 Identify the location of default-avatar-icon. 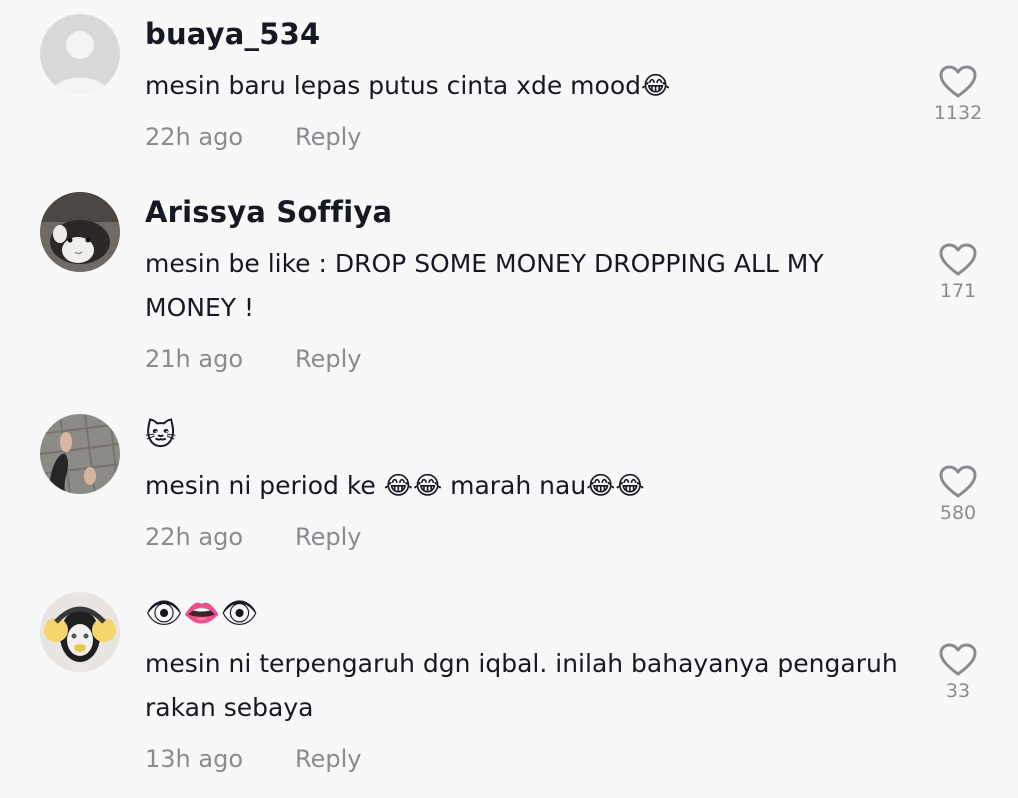
(80, 54).